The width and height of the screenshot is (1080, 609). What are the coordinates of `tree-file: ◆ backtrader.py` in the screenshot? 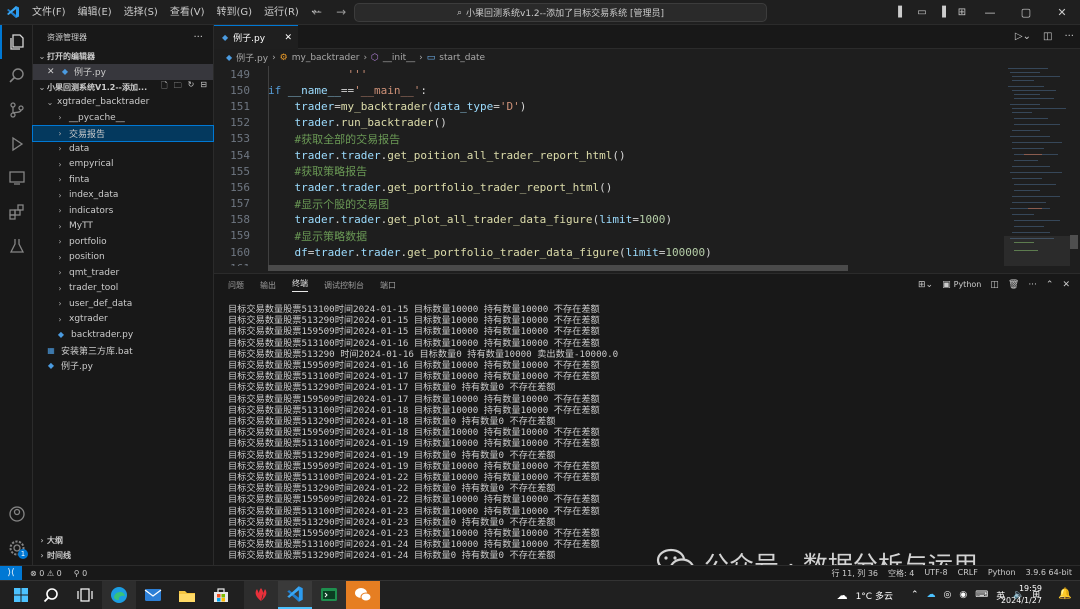 It's located at (123, 335).